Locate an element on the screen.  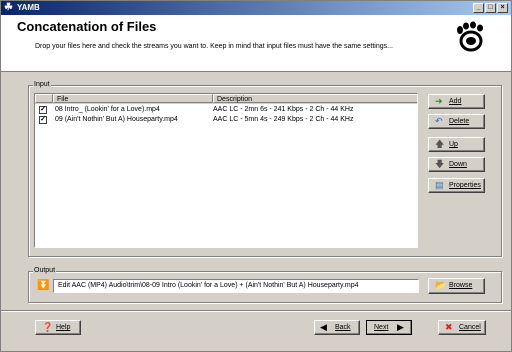
properties-button: ▤ Properties is located at coordinates (456, 185).